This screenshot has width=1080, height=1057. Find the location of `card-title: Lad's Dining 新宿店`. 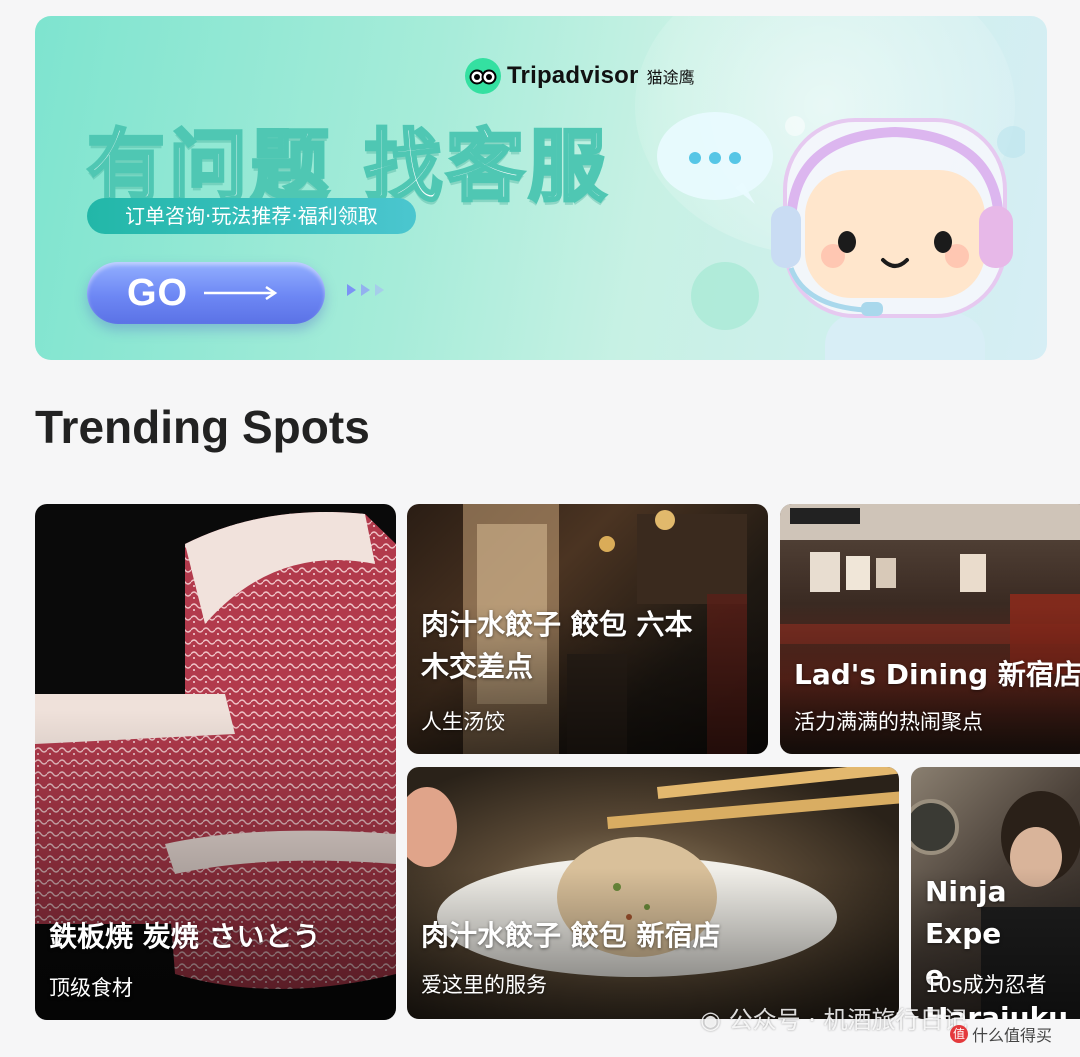

card-title: Lad's Dining 新宿店 is located at coordinates (937, 674).